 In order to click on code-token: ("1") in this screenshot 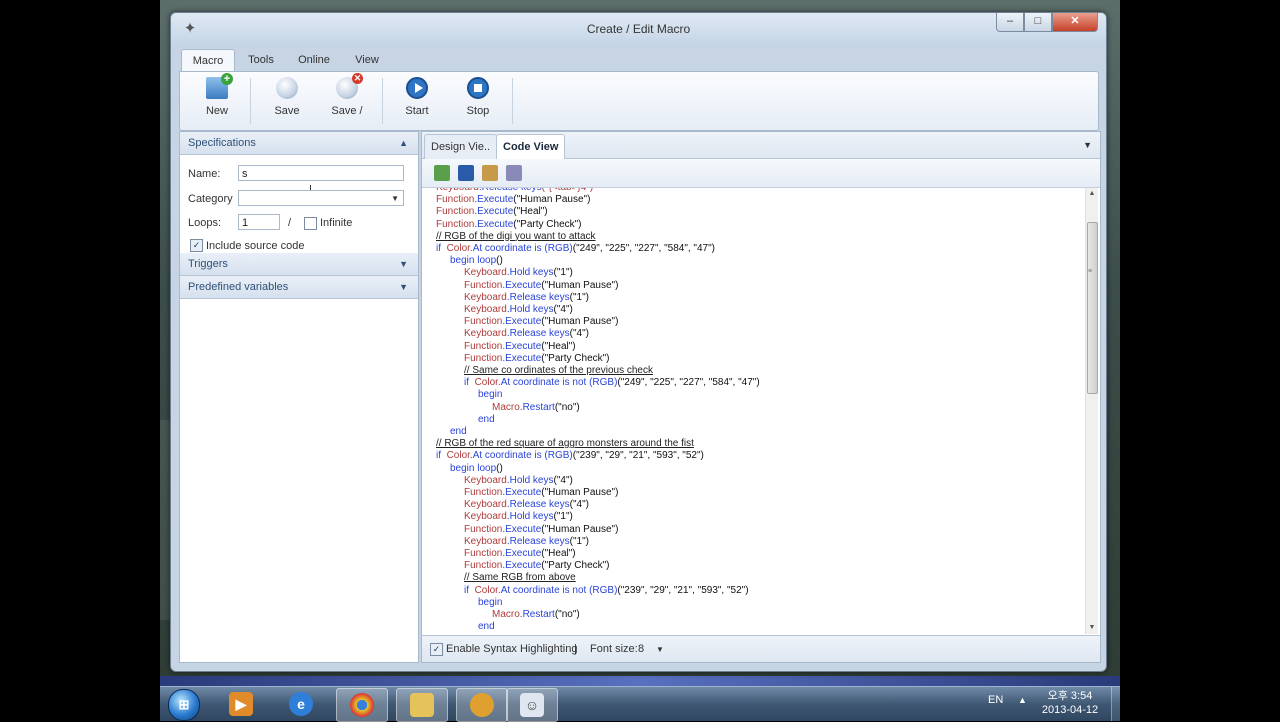, I will do `click(579, 297)`.